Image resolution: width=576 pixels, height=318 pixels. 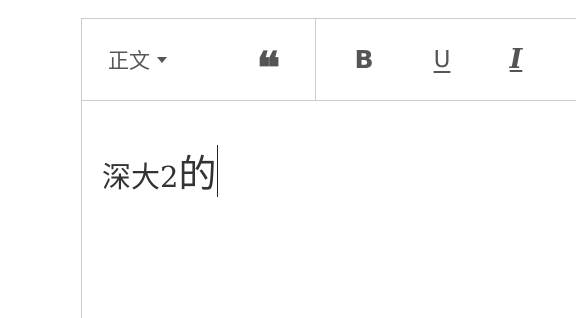 What do you see at coordinates (153, 59) in the screenshot?
I see `paragraph-format-dropdown: 正文` at bounding box center [153, 59].